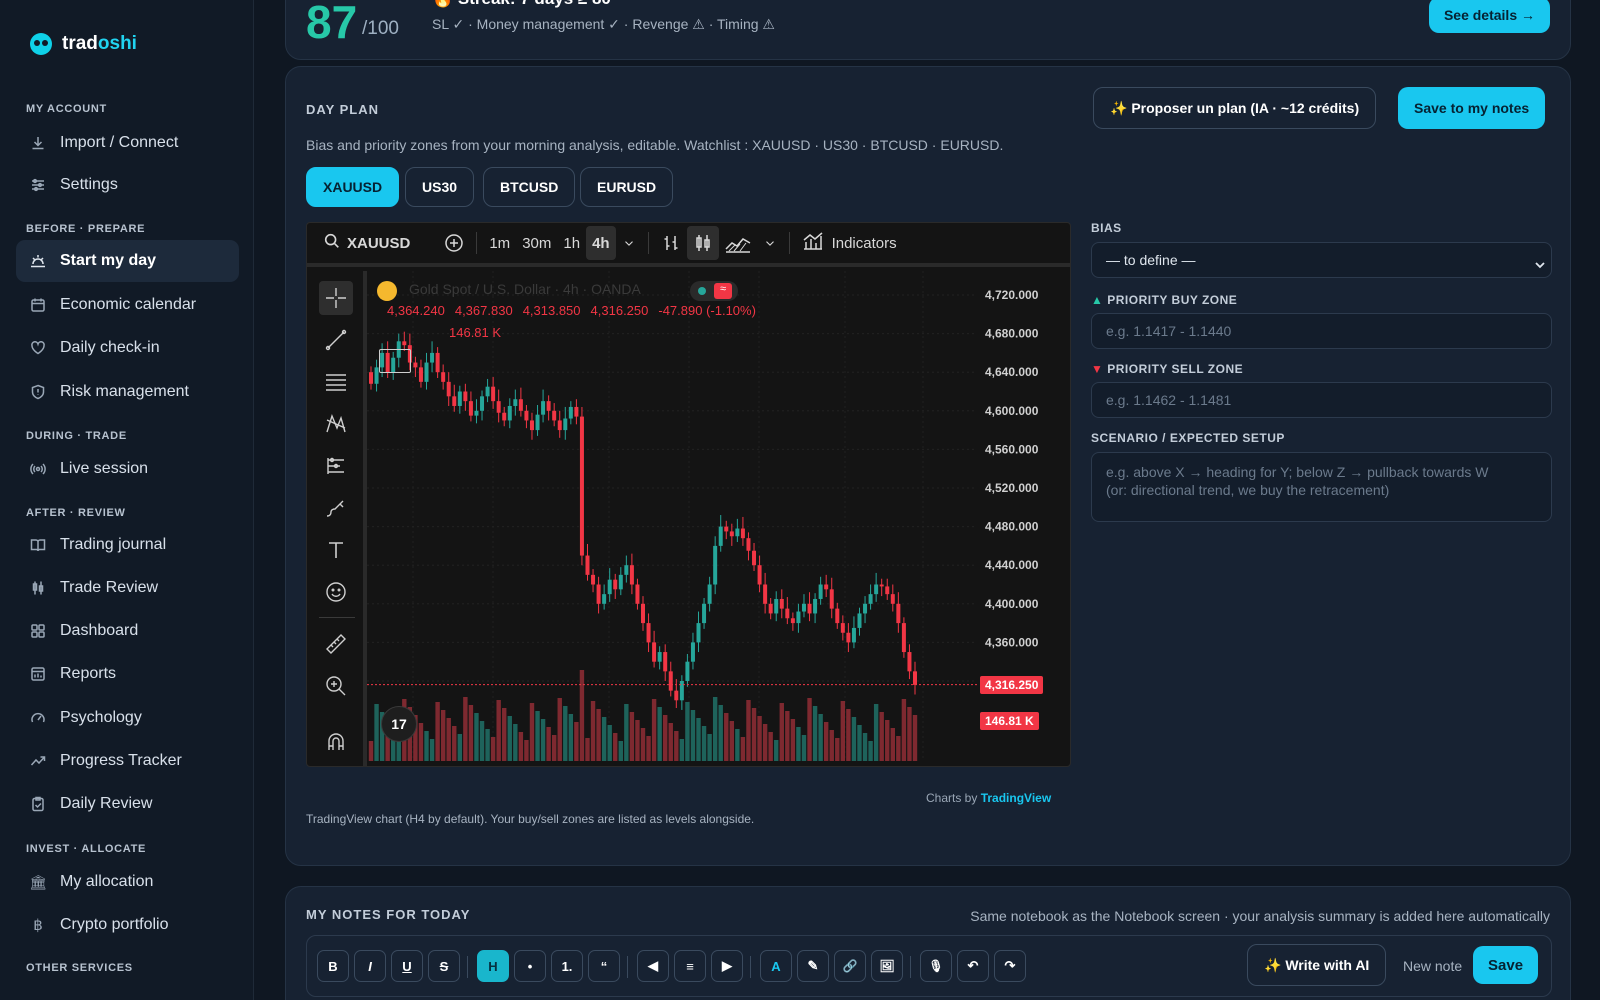 The height and width of the screenshot is (1000, 1600). What do you see at coordinates (370, 966) in the screenshot?
I see `italic-button: I` at bounding box center [370, 966].